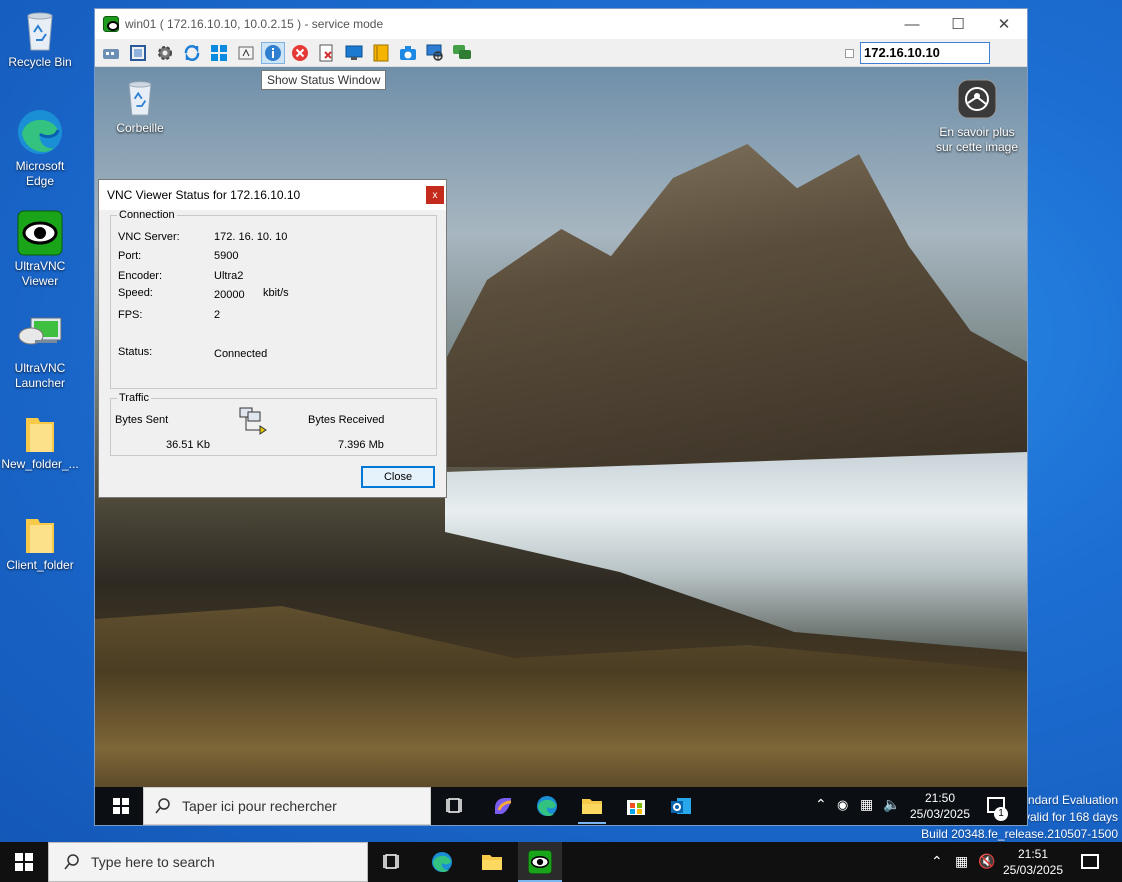  What do you see at coordinates (140, 98) in the screenshot?
I see `recycle-bin-icon` at bounding box center [140, 98].